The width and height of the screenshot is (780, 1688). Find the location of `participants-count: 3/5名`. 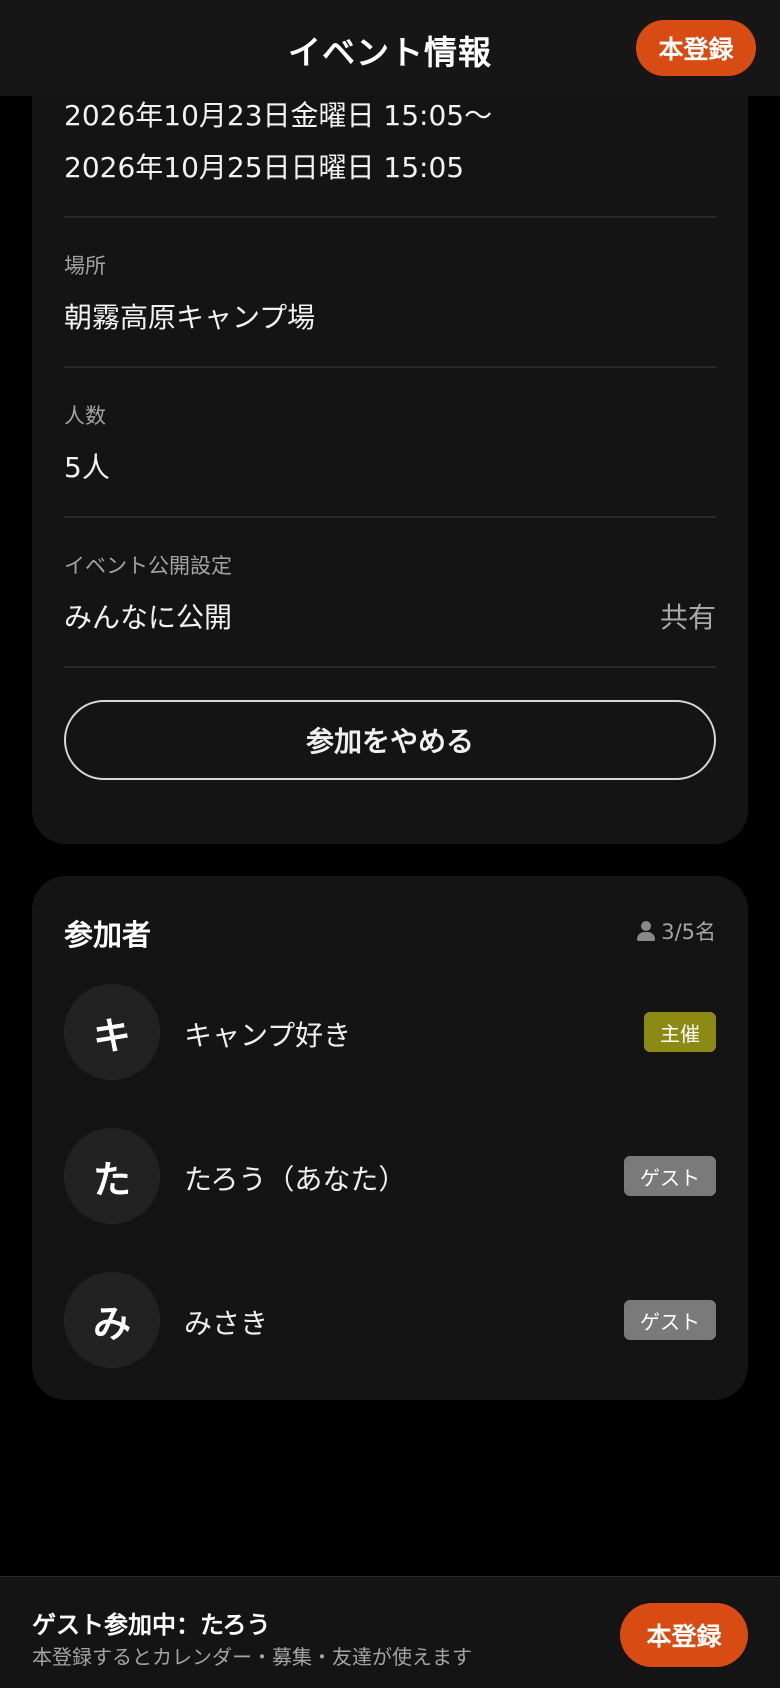

participants-count: 3/5名 is located at coordinates (676, 931).